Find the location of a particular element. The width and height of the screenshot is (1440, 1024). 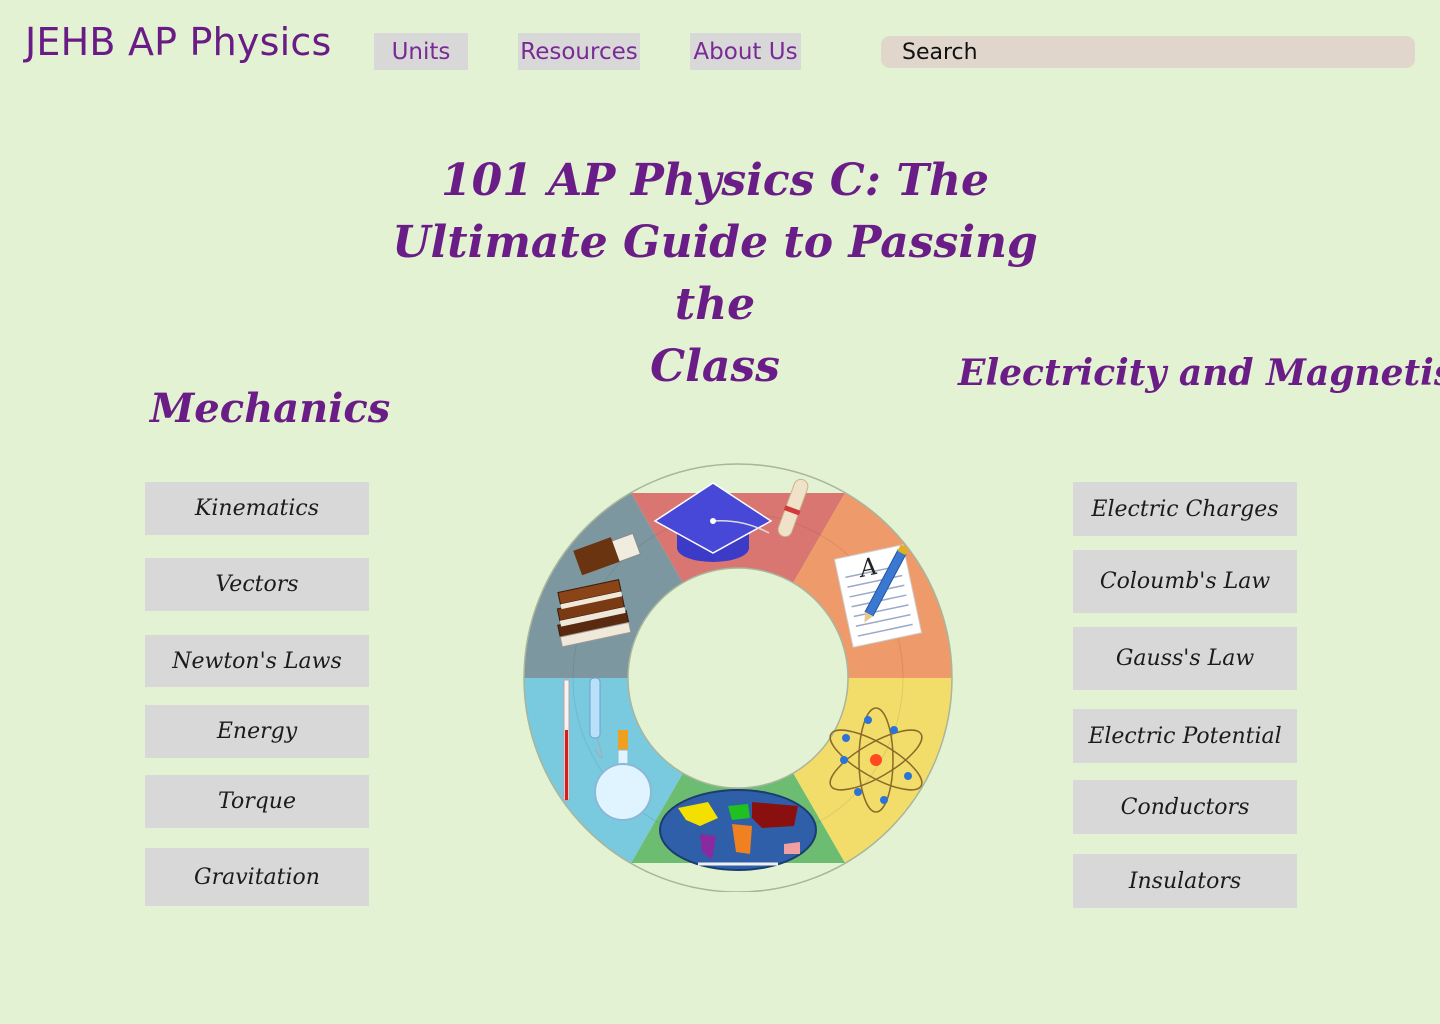

topic-newtons-laws-button: Newton's Laws is located at coordinates (257, 661).